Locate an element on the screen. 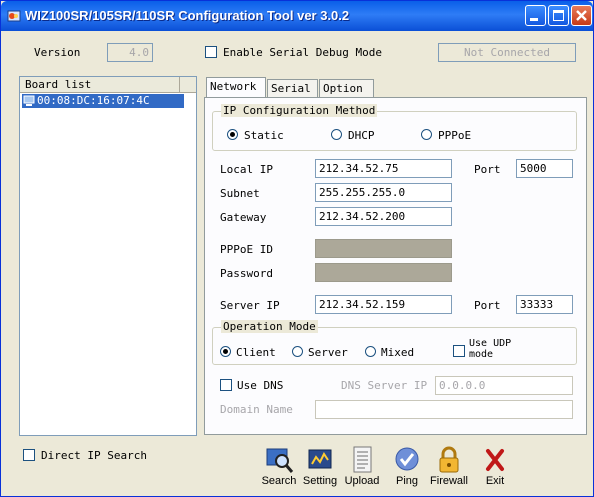 The height and width of the screenshot is (497, 594). exit-button: Exit is located at coordinates (495, 466).